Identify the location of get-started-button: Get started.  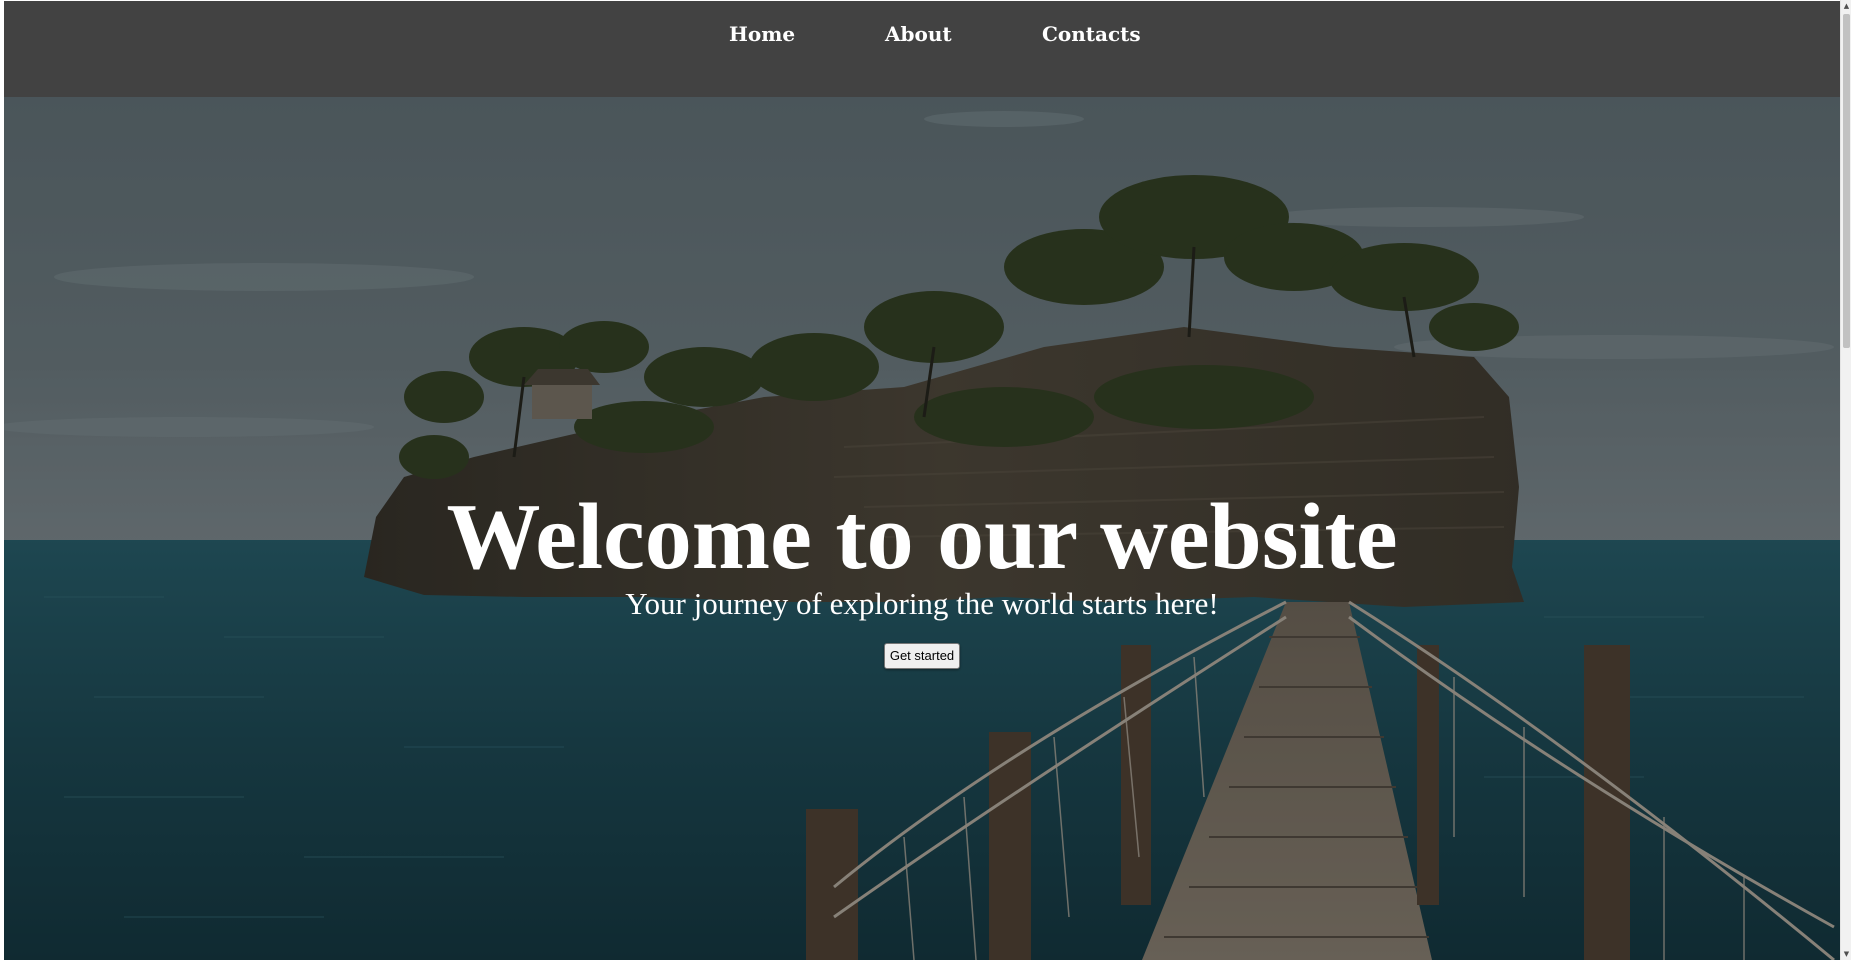
(922, 656).